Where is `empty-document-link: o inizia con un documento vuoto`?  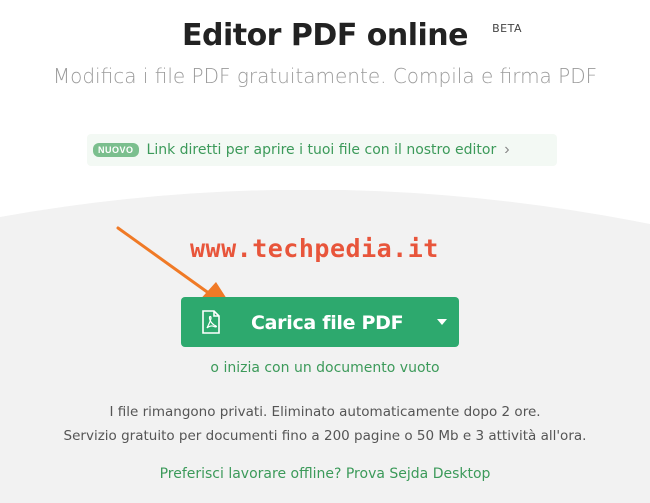 empty-document-link: o inizia con un documento vuoto is located at coordinates (325, 368).